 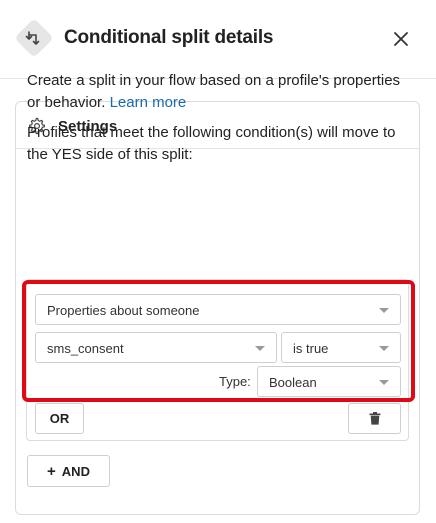 What do you see at coordinates (293, 382) in the screenshot?
I see `type-value: Boolean` at bounding box center [293, 382].